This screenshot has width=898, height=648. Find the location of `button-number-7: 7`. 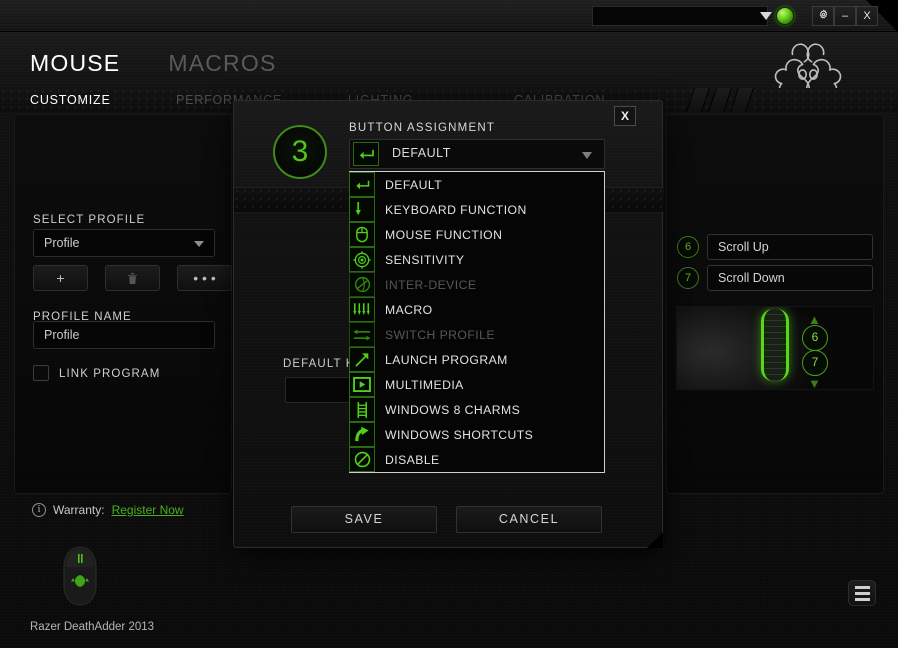

button-number-7: 7 is located at coordinates (688, 278).